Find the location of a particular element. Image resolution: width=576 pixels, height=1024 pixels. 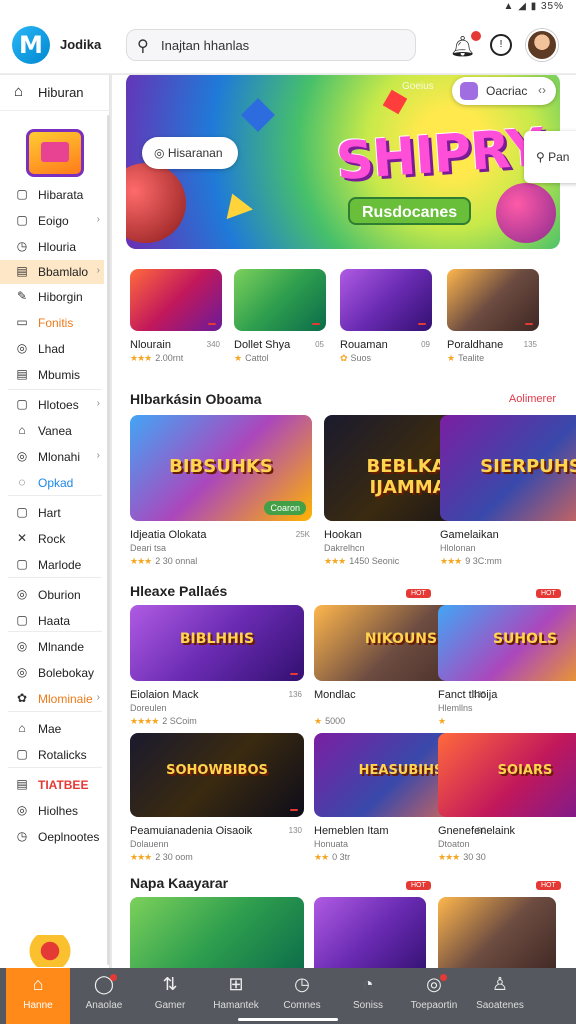

game-plays: 2 30 oom is located at coordinates (174, 857).